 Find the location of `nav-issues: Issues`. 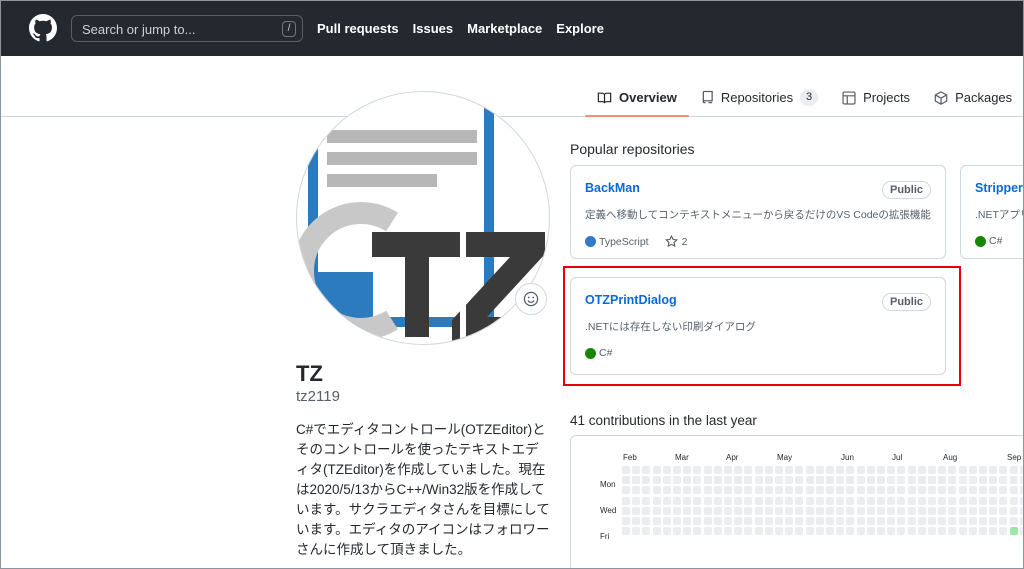

nav-issues: Issues is located at coordinates (433, 28).